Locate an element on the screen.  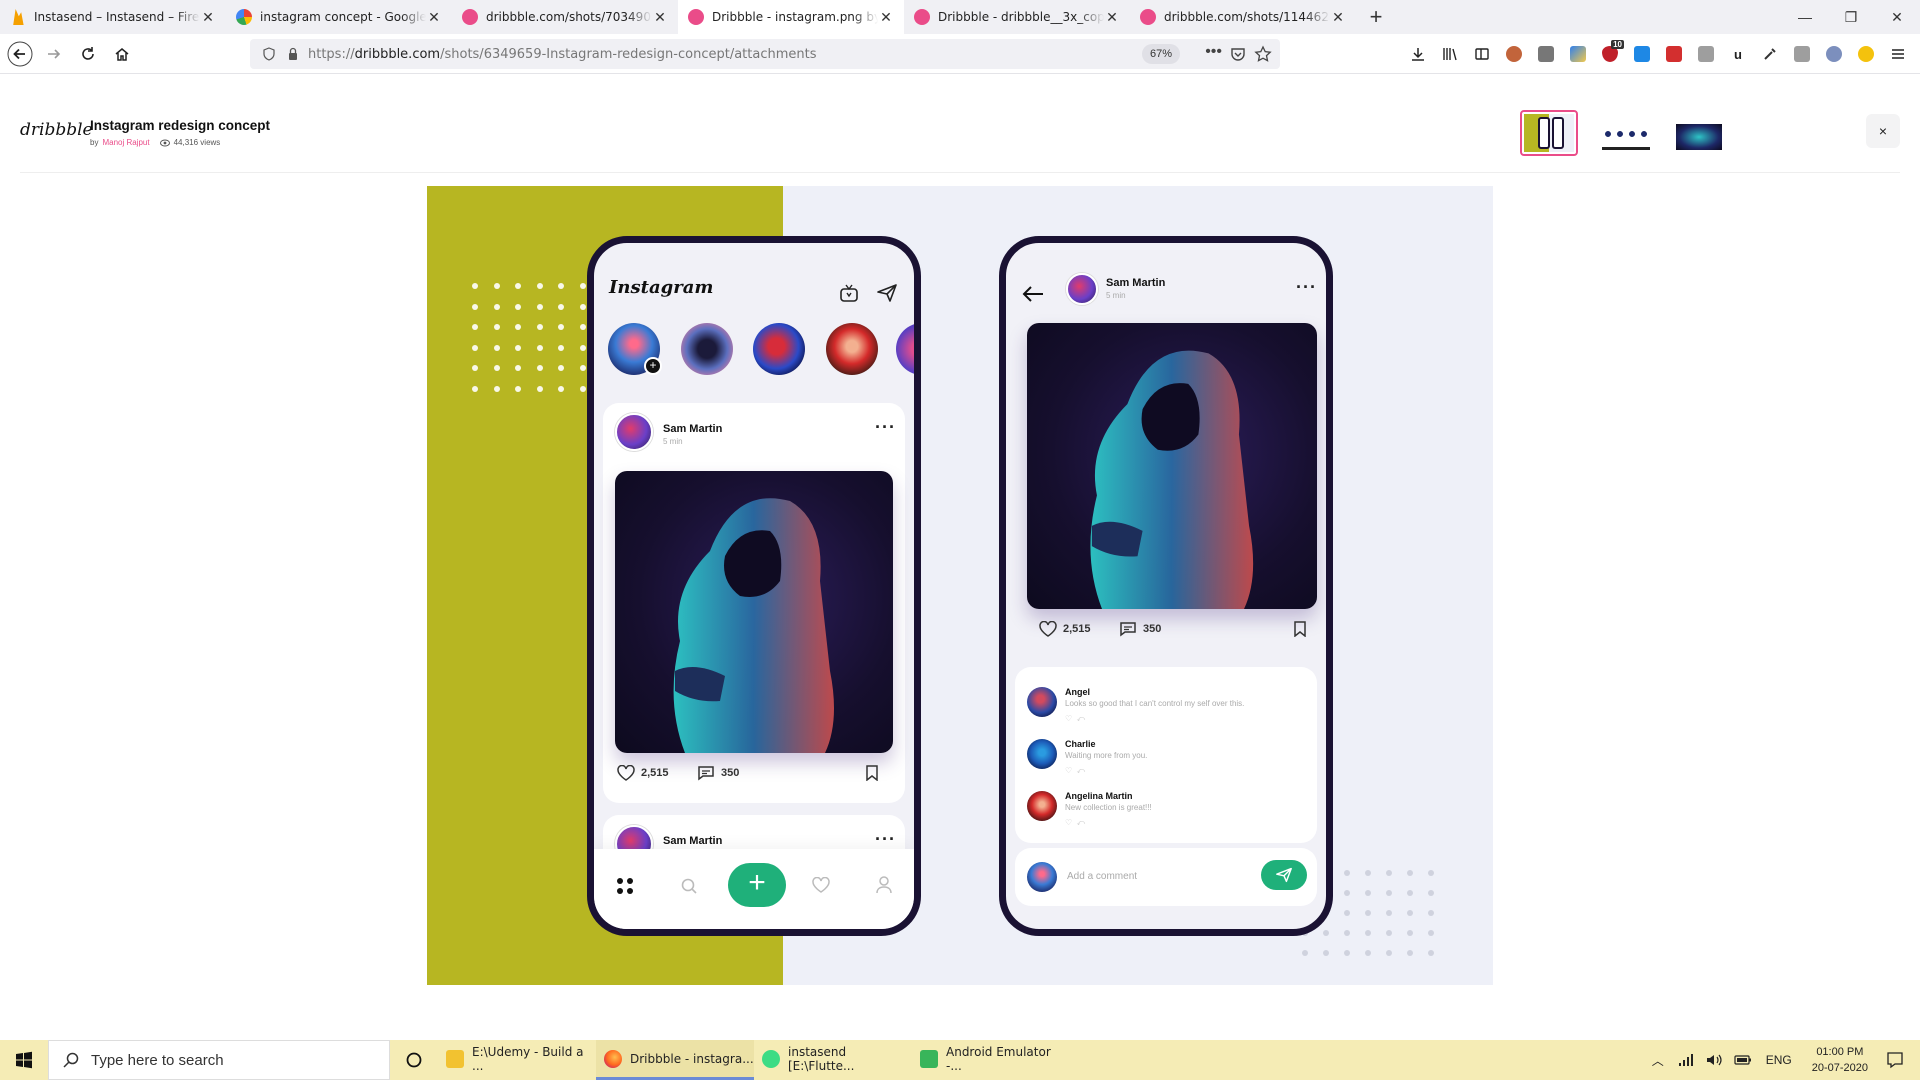
post-photo is located at coordinates (754, 612).